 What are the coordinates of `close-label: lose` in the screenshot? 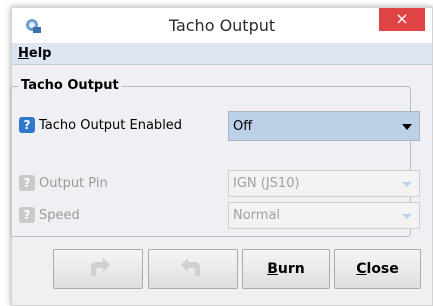 It's located at (382, 269).